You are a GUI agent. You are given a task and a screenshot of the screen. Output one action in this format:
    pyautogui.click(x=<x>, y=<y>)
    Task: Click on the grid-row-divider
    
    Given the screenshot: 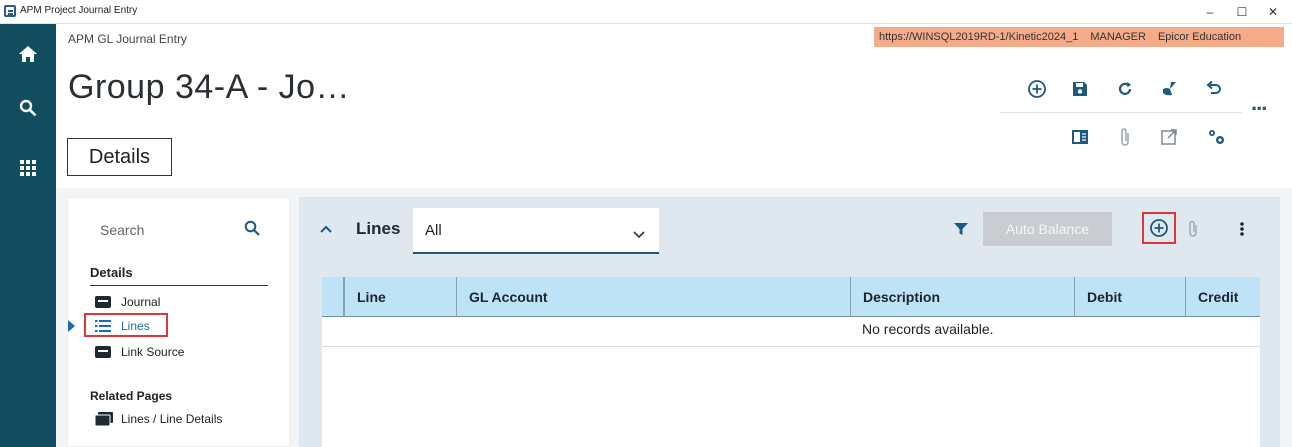 What is the action you would take?
    pyautogui.click(x=791, y=346)
    